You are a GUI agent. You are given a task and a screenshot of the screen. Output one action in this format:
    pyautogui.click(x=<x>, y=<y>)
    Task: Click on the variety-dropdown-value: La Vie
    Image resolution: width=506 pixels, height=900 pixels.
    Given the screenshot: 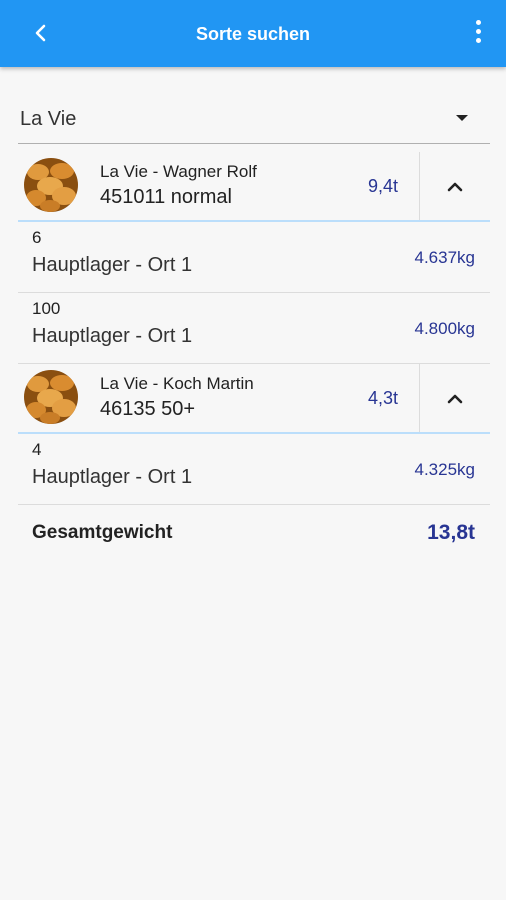 What is the action you would take?
    pyautogui.click(x=48, y=119)
    